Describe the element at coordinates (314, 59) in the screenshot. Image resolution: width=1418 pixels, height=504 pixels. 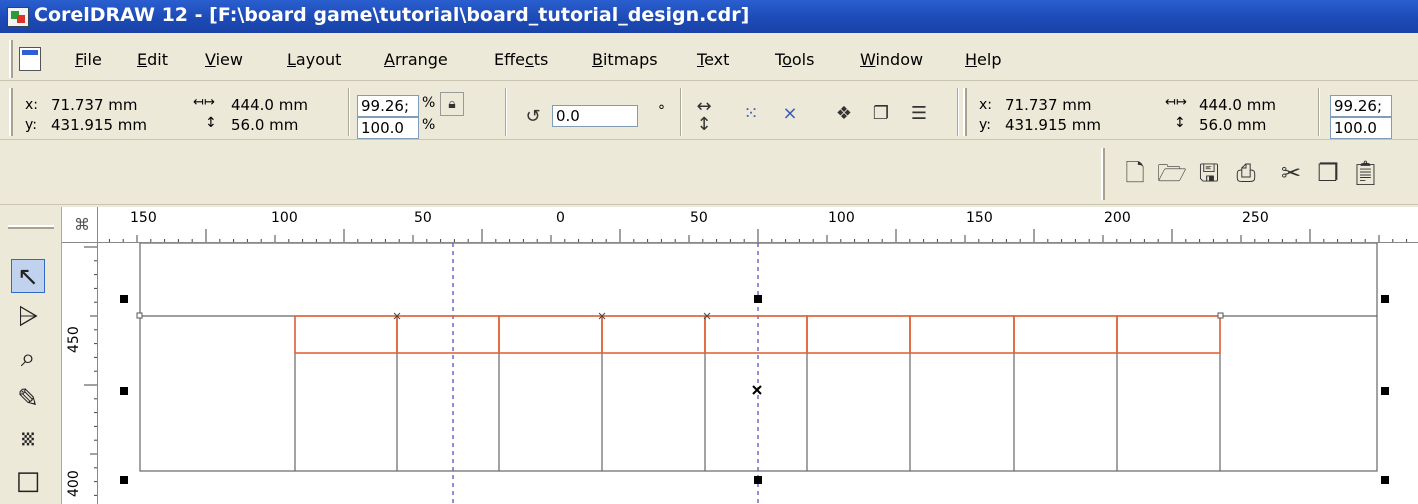
I see `menu-layout: Layout` at that location.